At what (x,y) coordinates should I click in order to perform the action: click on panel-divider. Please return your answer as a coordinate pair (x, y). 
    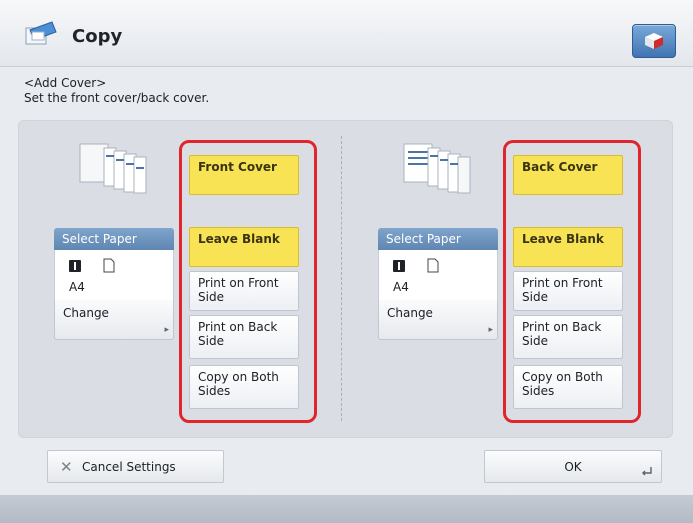
    Looking at the image, I should click on (341, 278).